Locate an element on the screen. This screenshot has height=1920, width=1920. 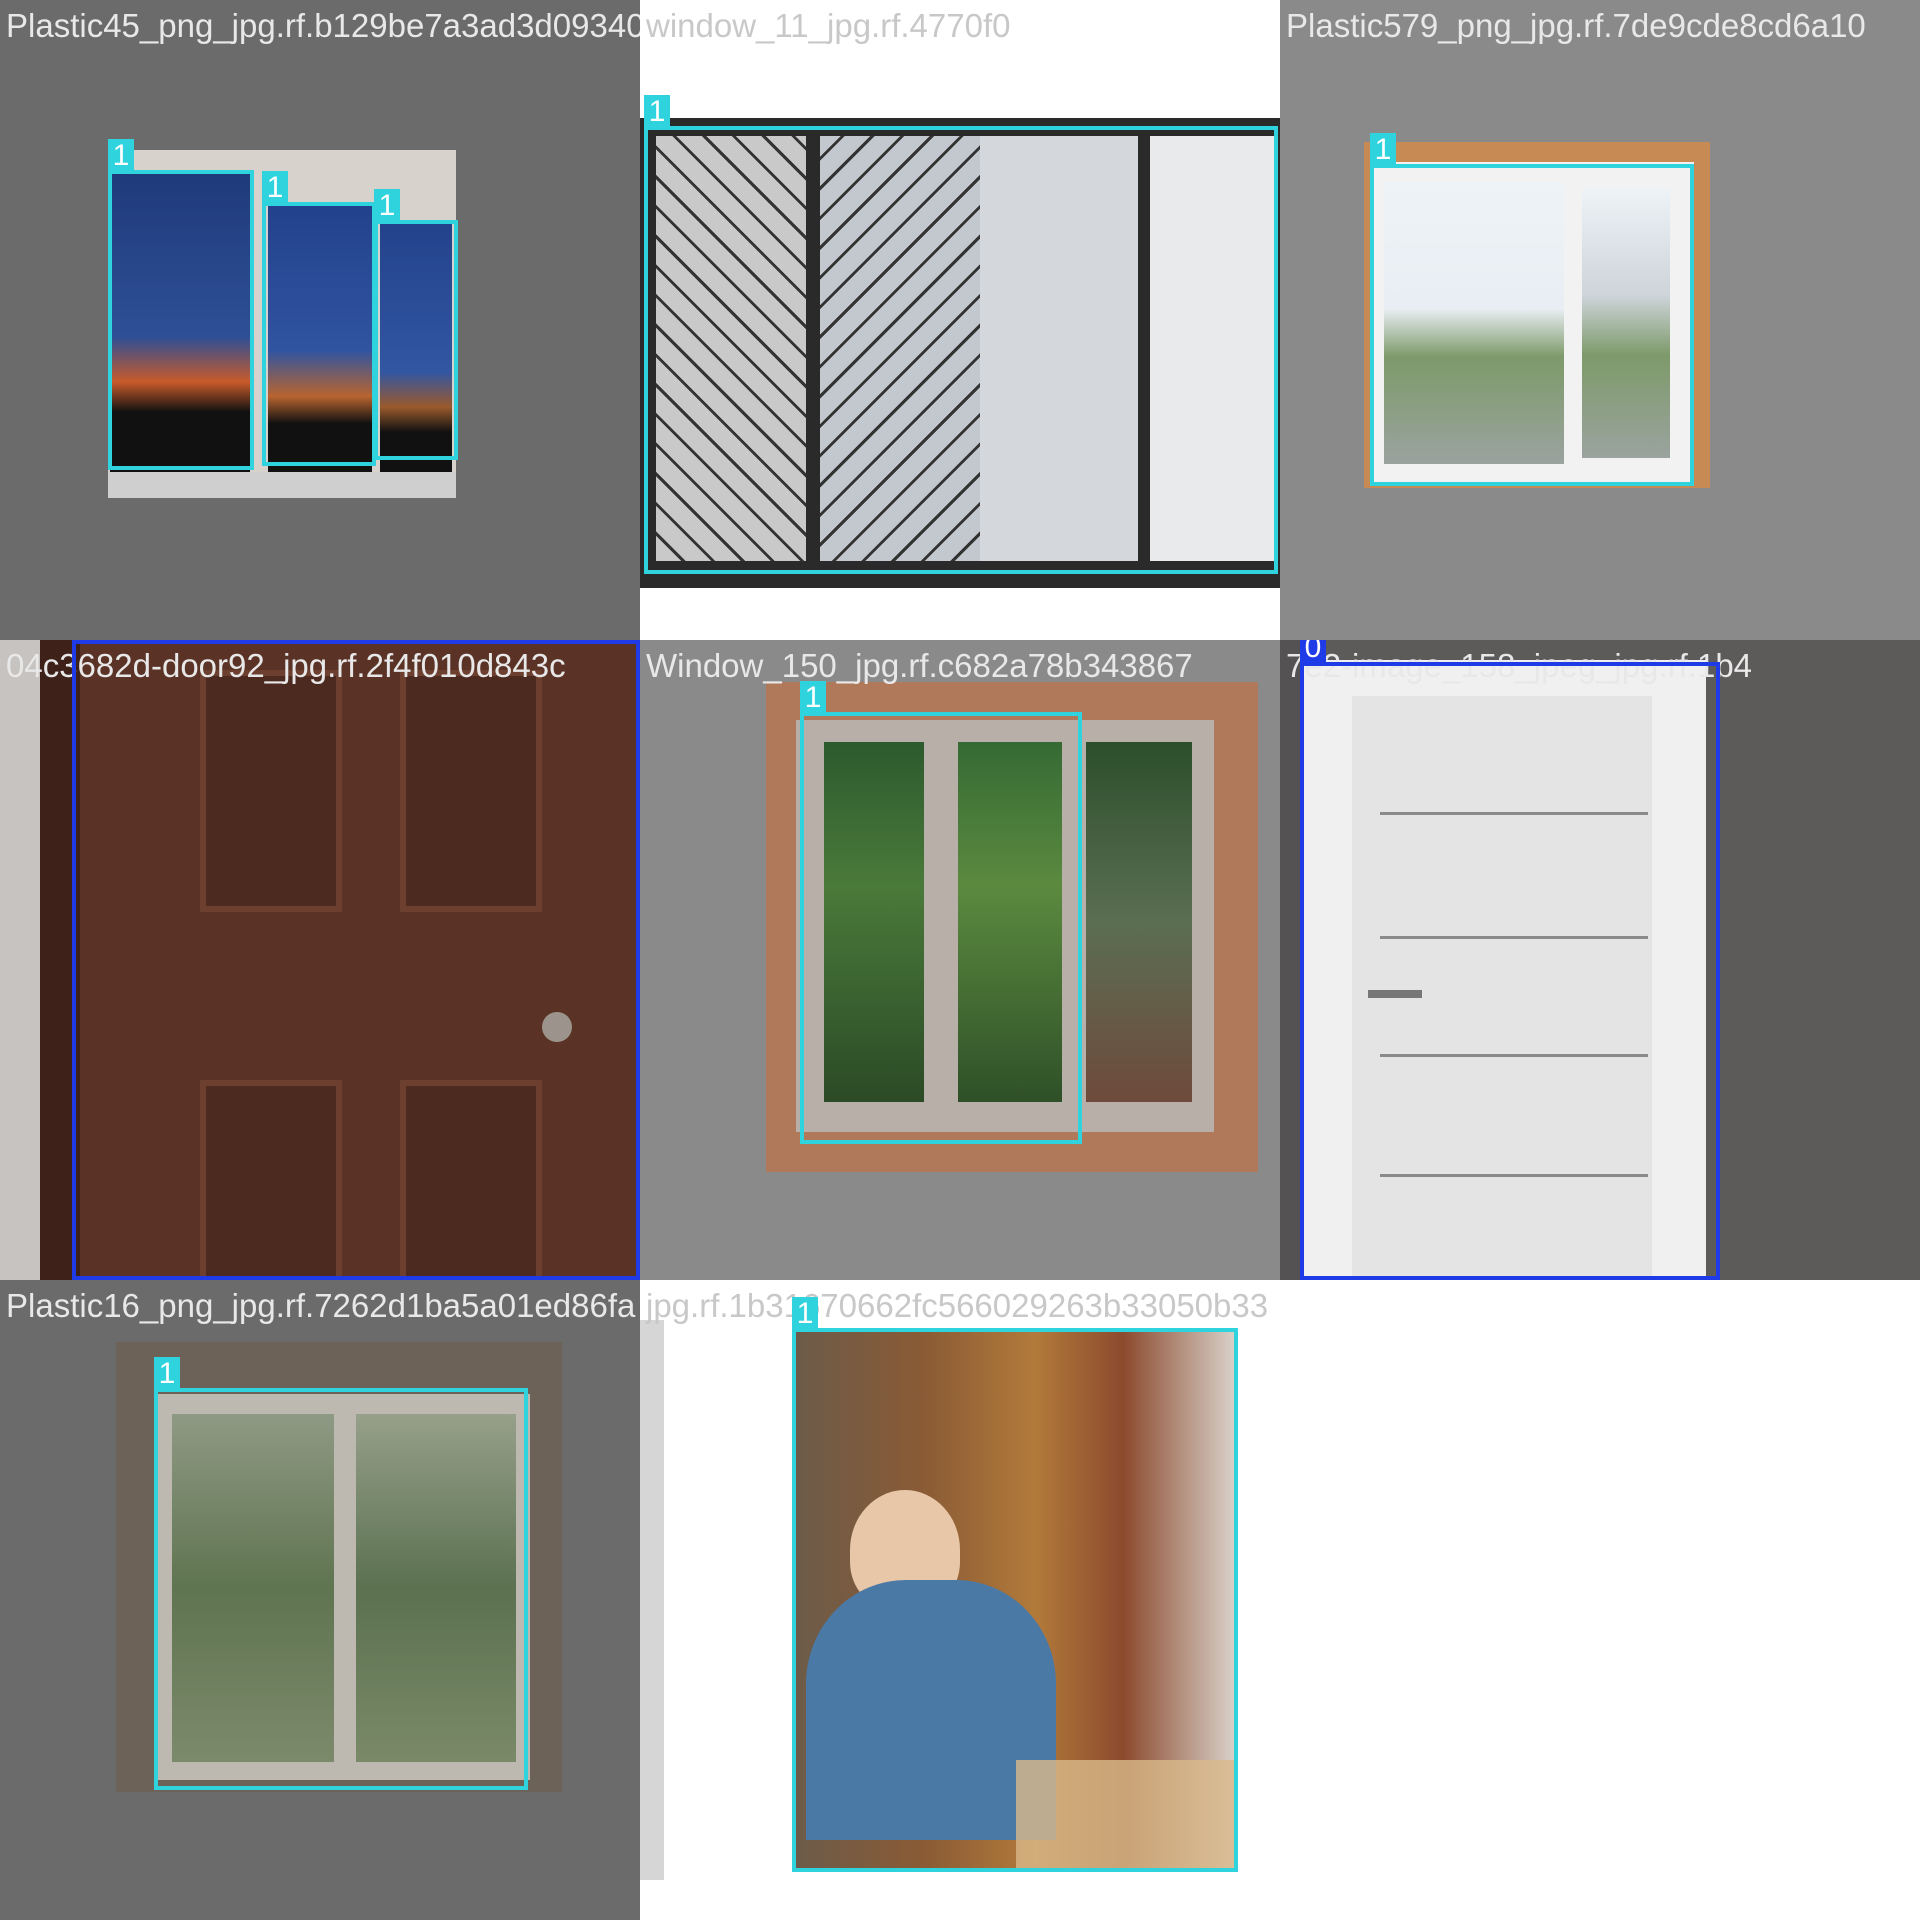
tile-filename: Plastic16_png_jpg.rf.7262d1ba5a01ed86fa is located at coordinates (321, 1305).